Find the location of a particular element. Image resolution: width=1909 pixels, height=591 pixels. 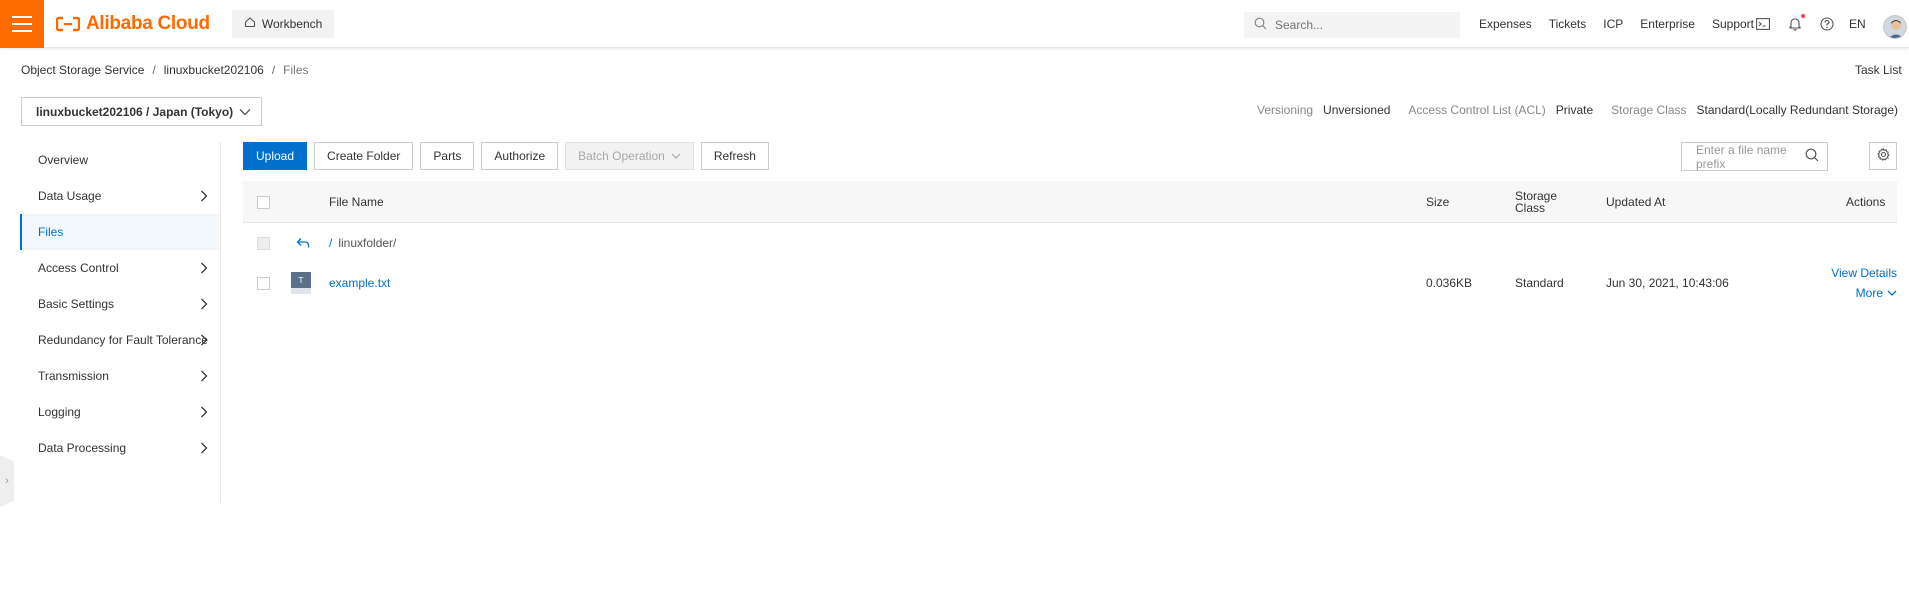

sidebar-item-data-processing: Data Processing is located at coordinates (120, 448).